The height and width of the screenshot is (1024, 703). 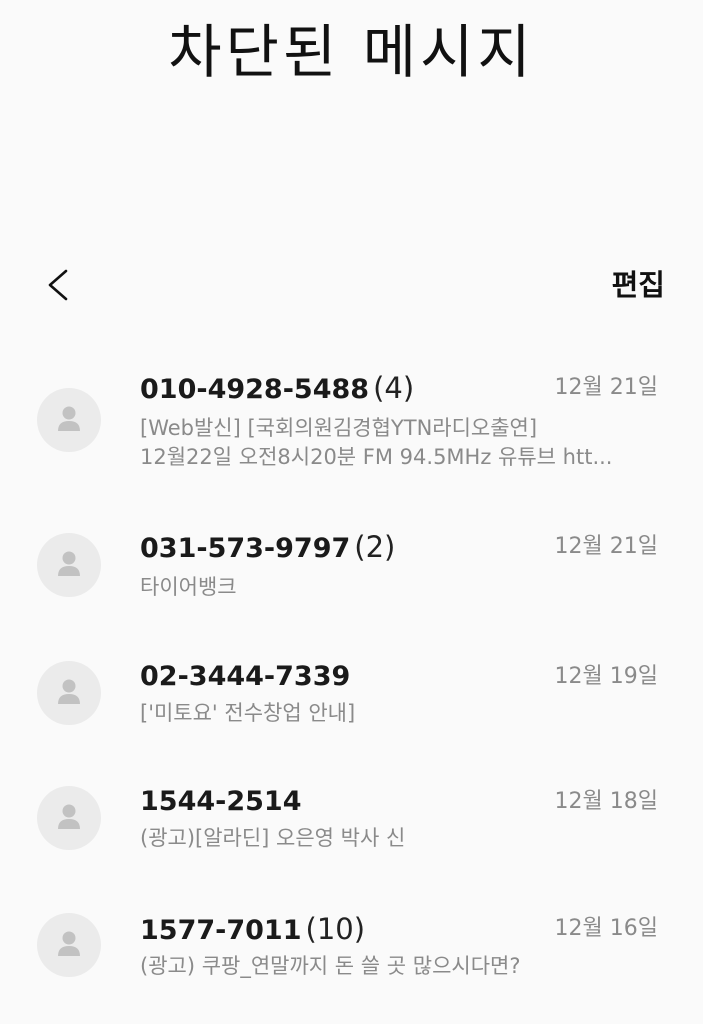 I want to click on edit-button: 편집, so click(x=638, y=285).